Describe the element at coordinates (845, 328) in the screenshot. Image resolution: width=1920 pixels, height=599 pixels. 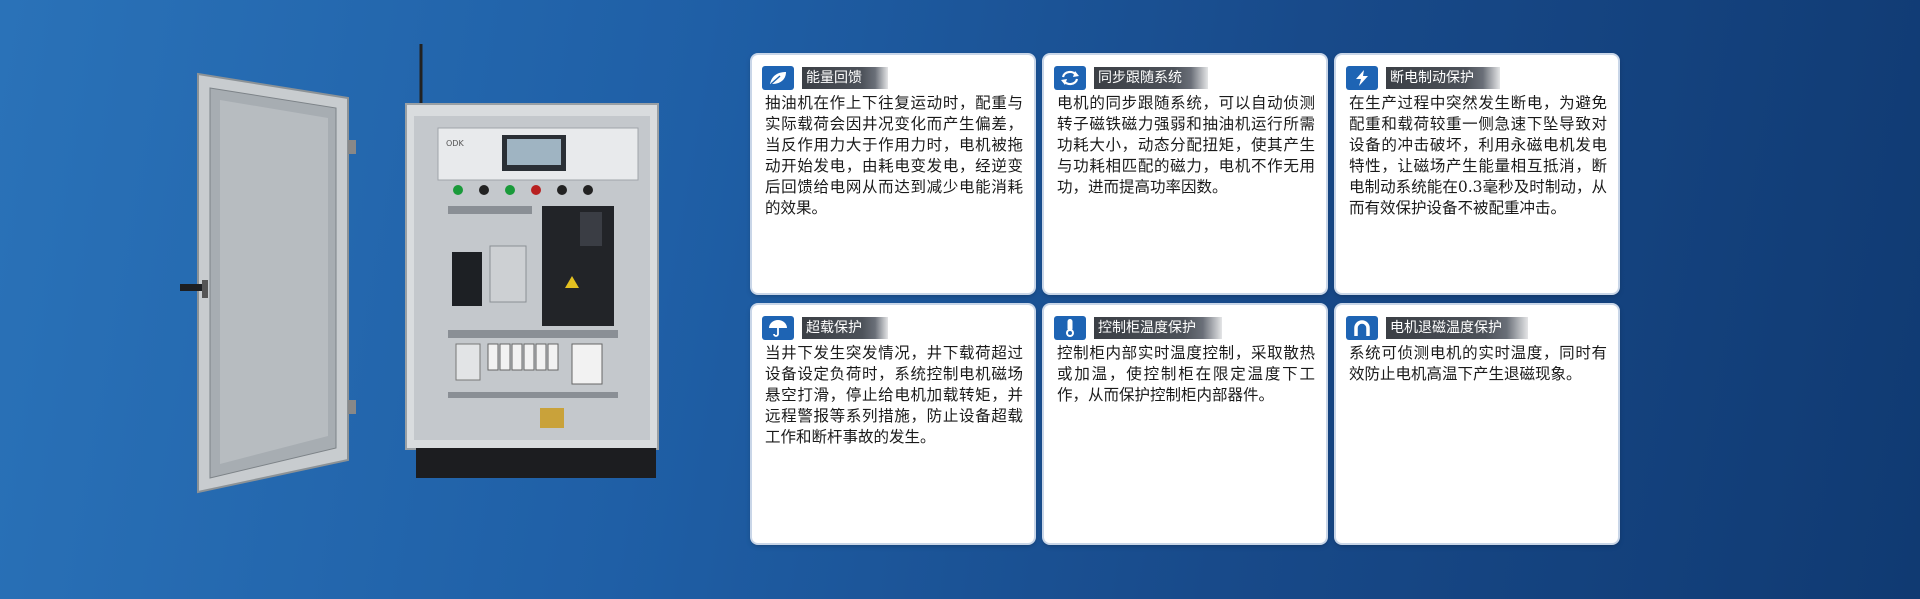
I see `card-title: 超载保护` at that location.